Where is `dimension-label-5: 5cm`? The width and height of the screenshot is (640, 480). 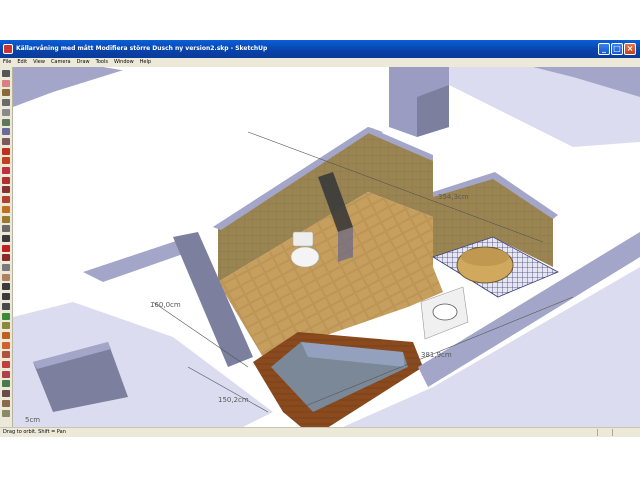
dimension-label-5: 5cm is located at coordinates (32, 420).